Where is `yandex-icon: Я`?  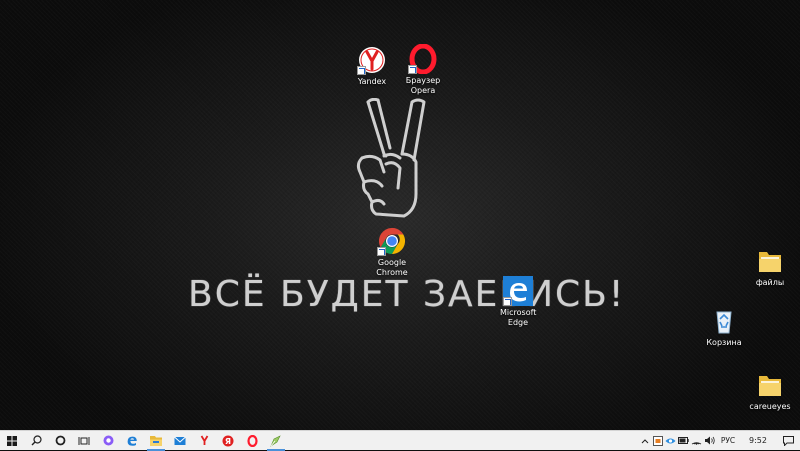 yandex-icon: Я is located at coordinates (228, 440).